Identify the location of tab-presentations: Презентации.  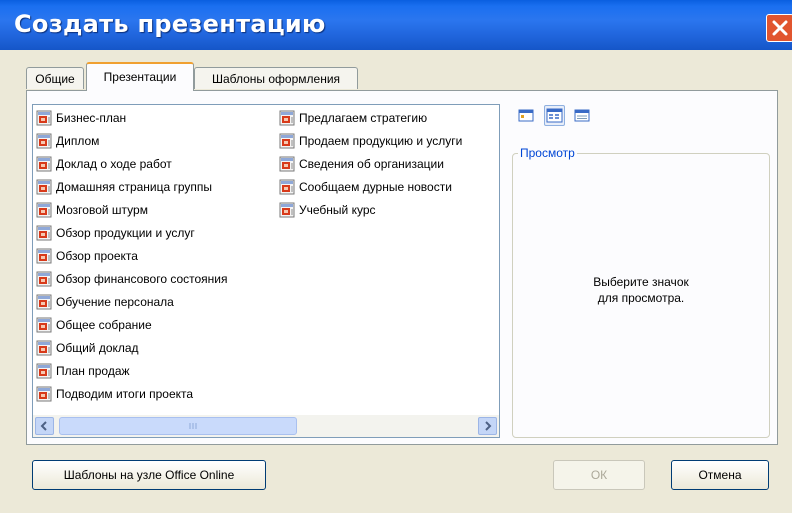
(140, 76).